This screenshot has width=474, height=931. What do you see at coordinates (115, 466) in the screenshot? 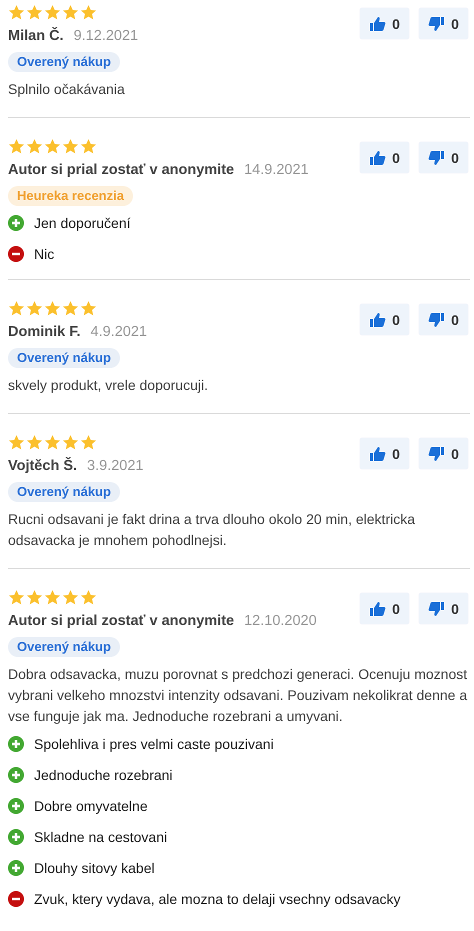
I see `review-date: 3.9.2021` at bounding box center [115, 466].